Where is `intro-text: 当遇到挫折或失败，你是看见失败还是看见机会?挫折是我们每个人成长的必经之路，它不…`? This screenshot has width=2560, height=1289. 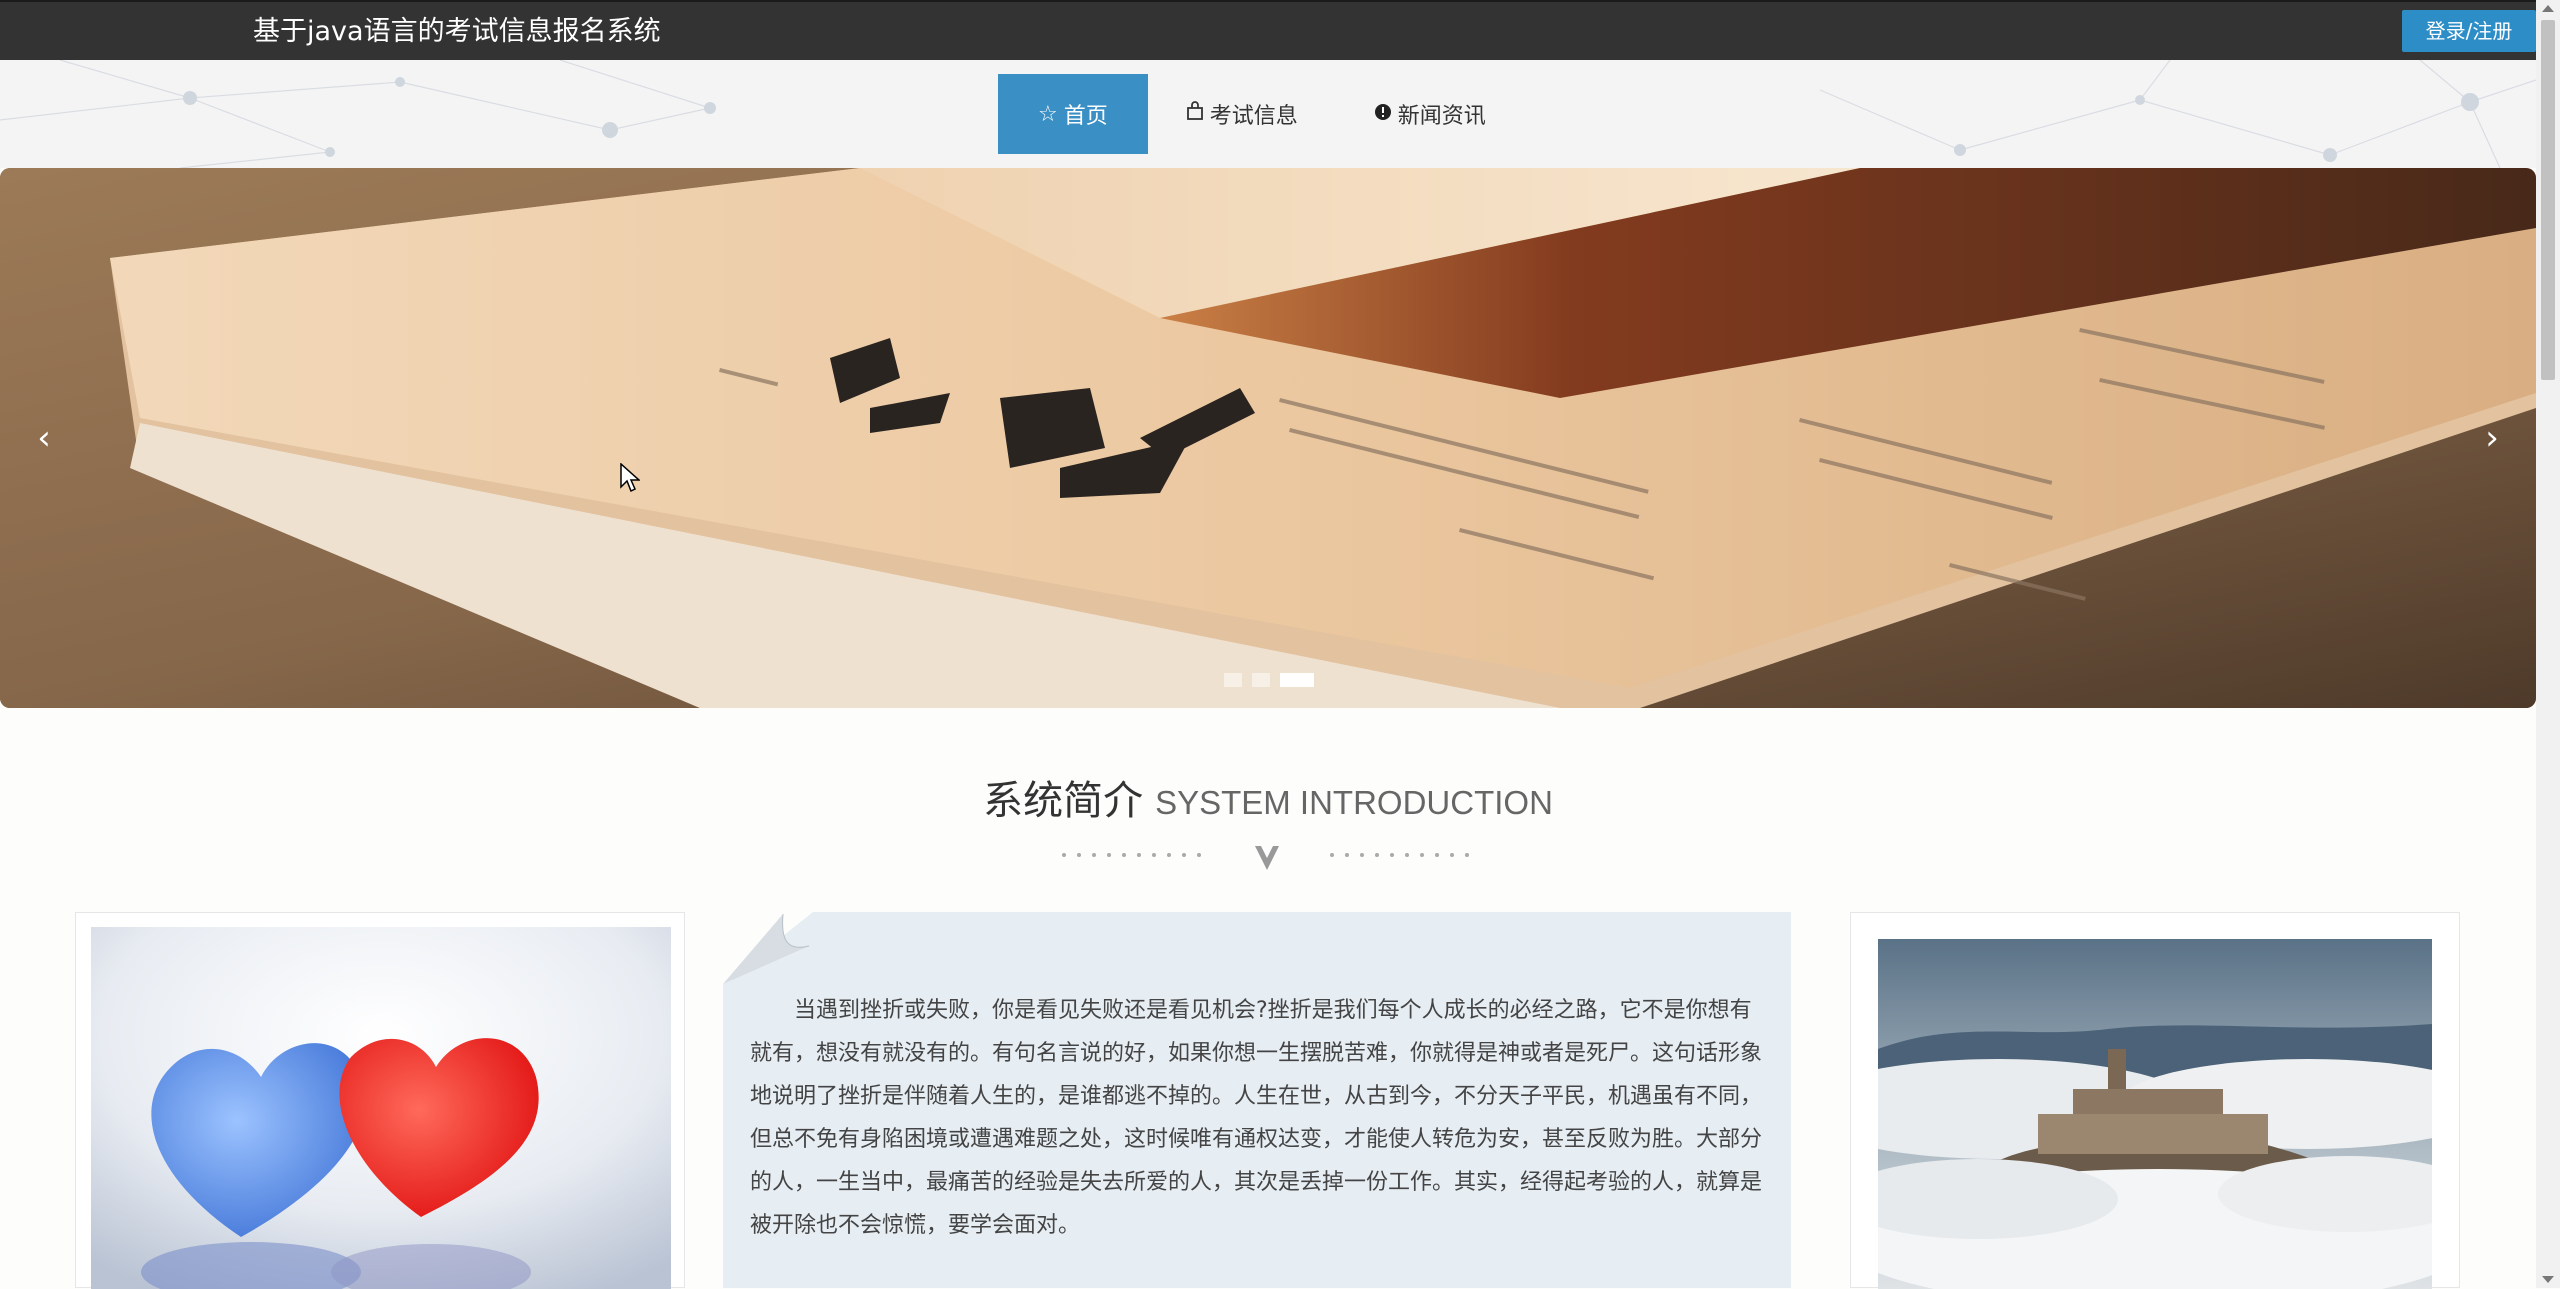 intro-text: 当遇到挫折或失败，你是看见失败还是看见机会?挫折是我们每个人成长的必经之路，它不… is located at coordinates (1256, 1118).